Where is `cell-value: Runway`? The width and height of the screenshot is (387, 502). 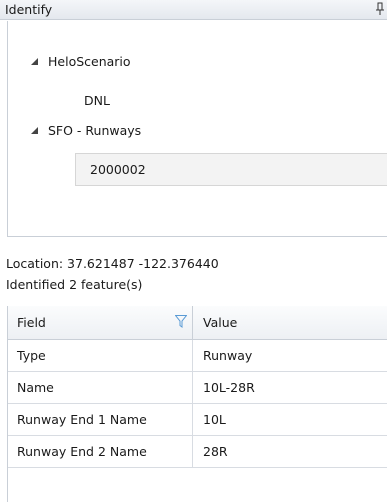
cell-value: Runway is located at coordinates (228, 355).